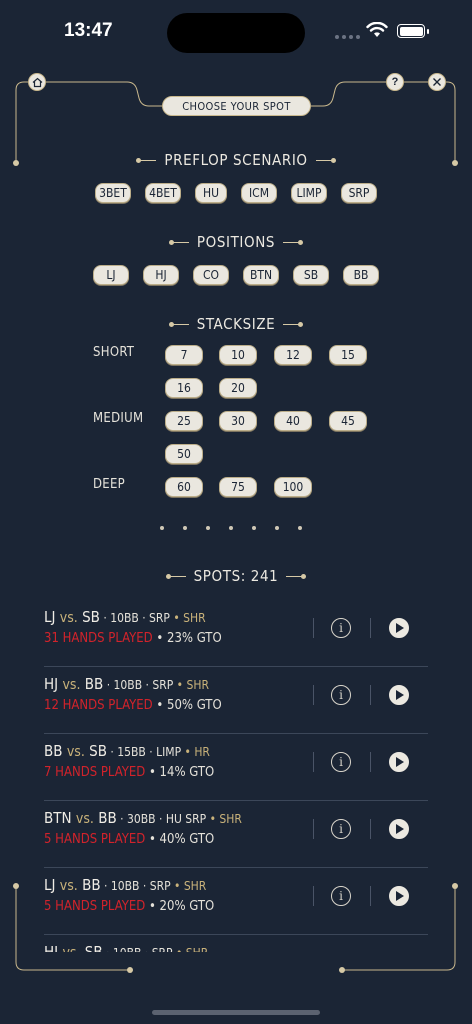 The height and width of the screenshot is (1024, 472). Describe the element at coordinates (211, 275) in the screenshot. I see `chip-position-co: CO` at that location.